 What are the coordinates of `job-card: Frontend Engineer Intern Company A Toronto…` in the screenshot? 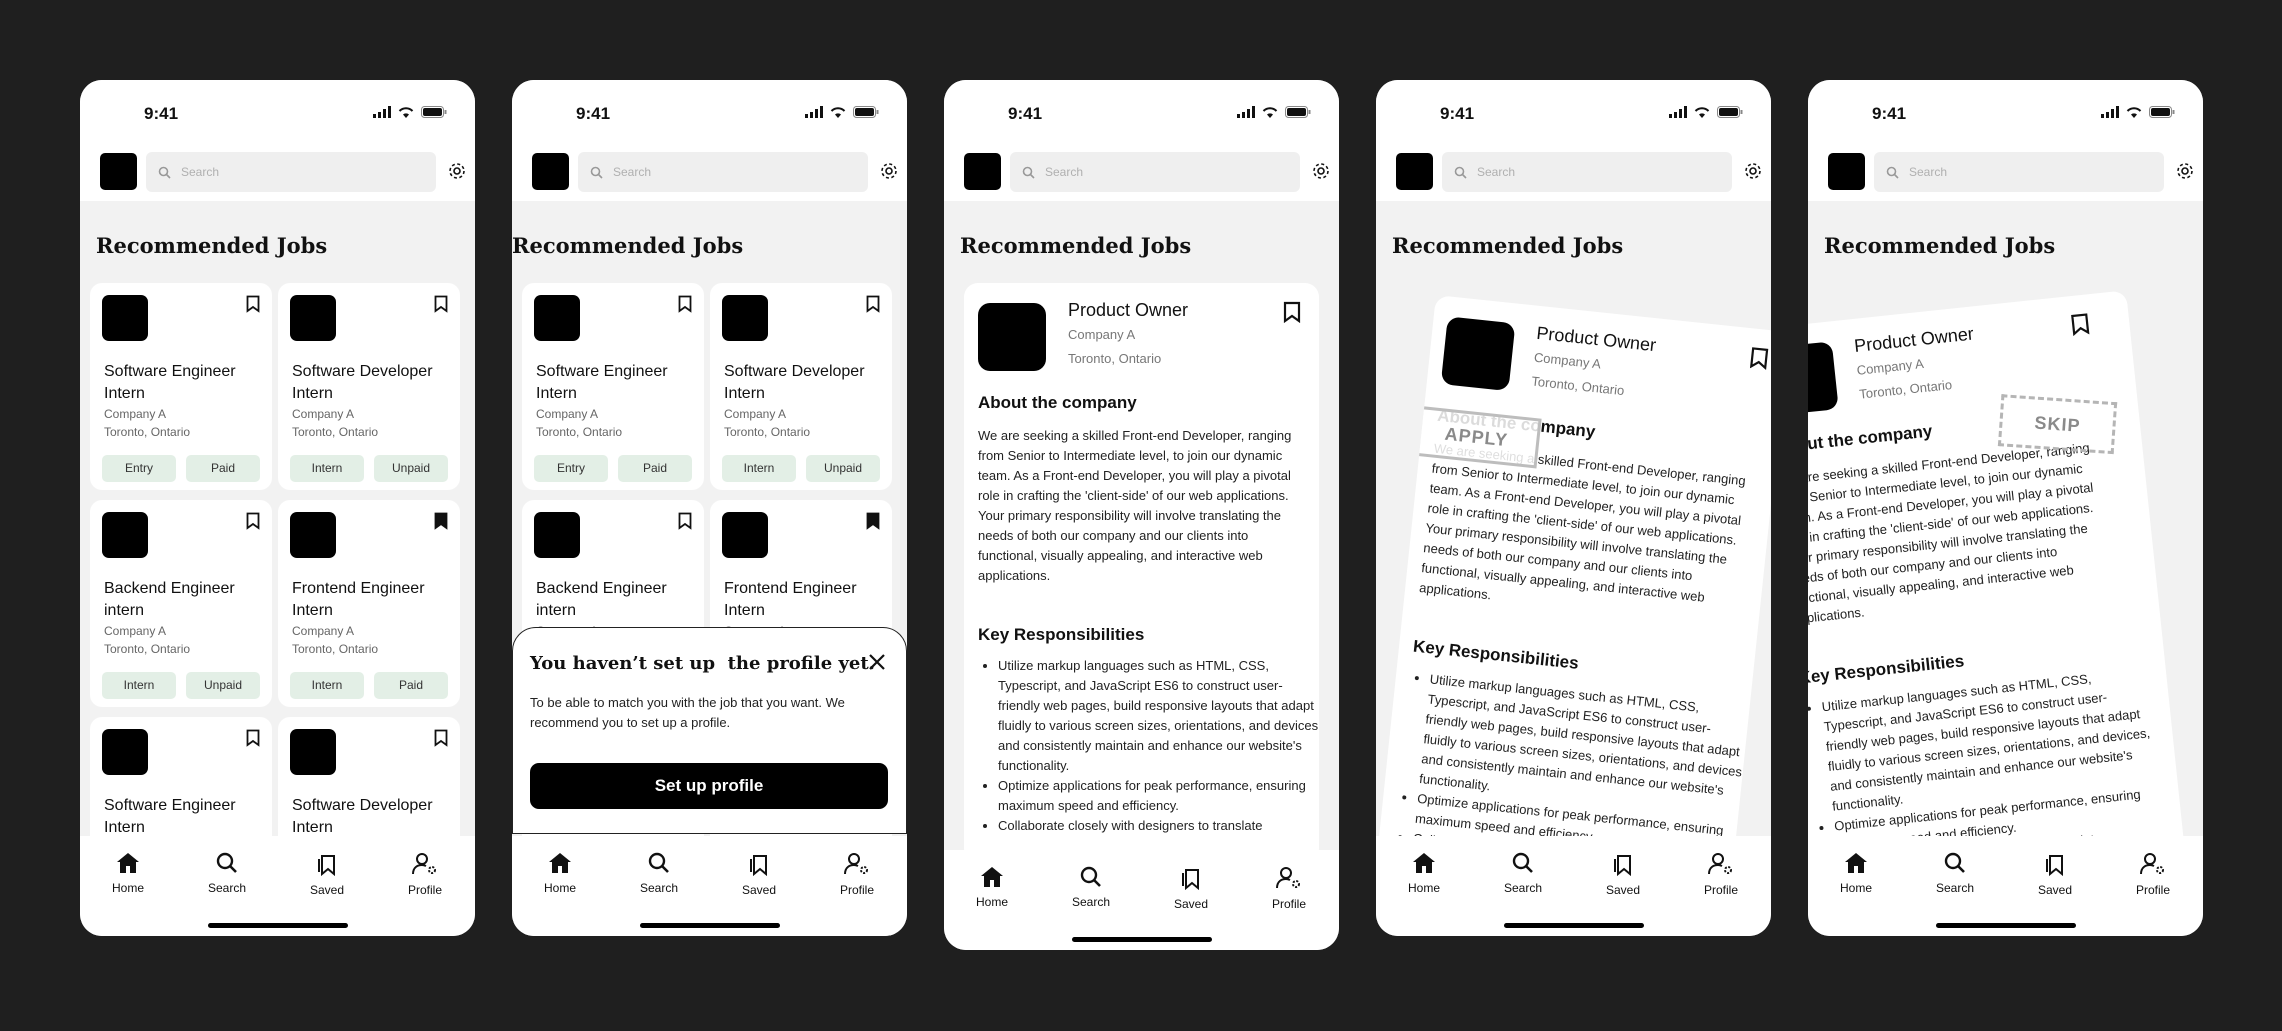 It's located at (369, 603).